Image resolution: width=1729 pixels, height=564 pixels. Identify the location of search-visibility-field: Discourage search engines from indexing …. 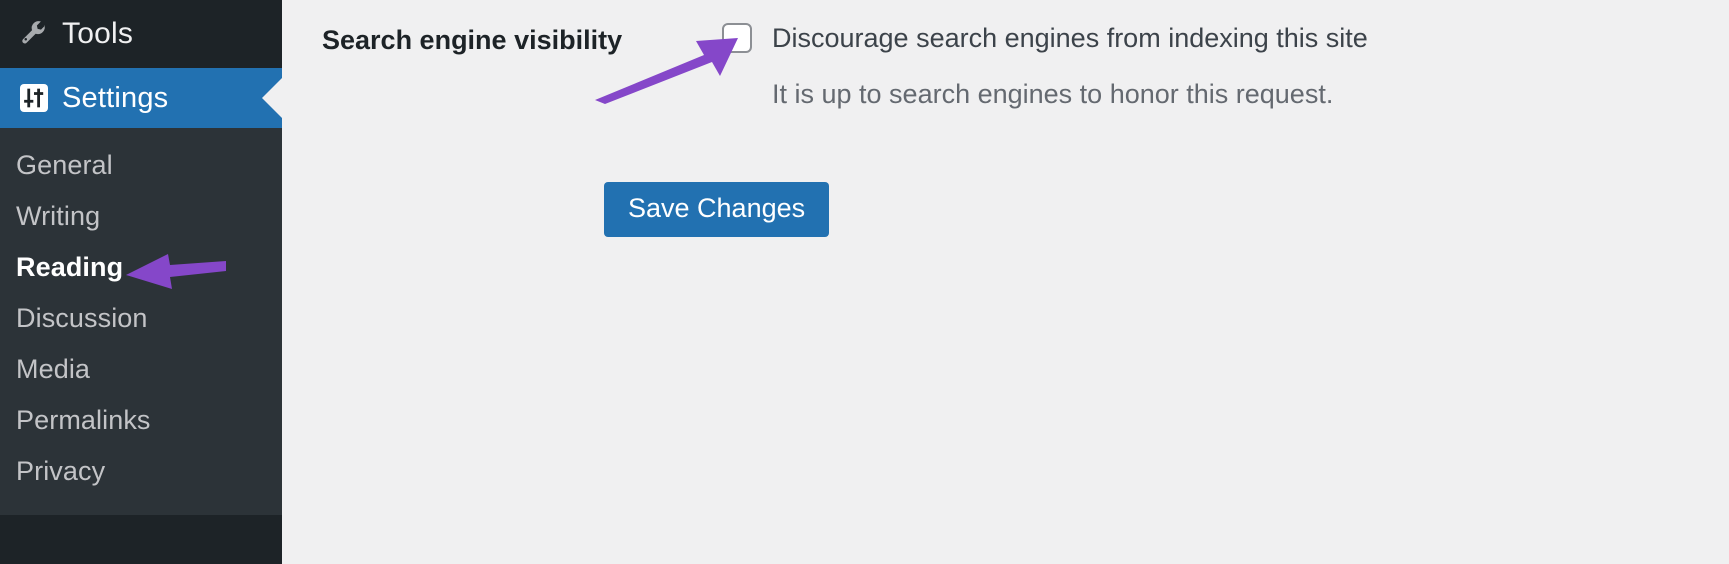
(1045, 66).